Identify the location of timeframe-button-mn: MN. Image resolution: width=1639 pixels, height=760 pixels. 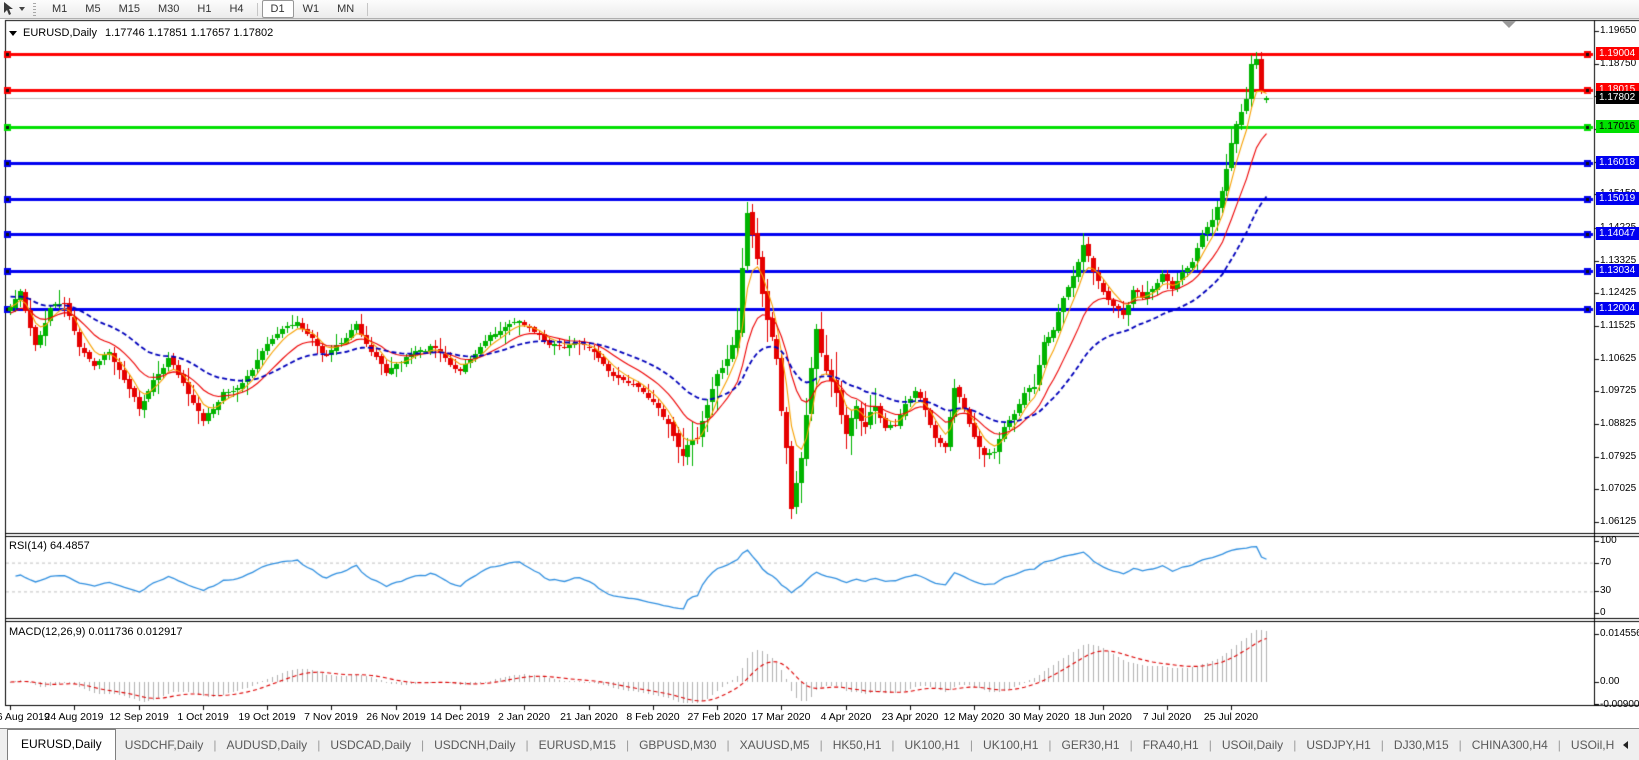
(345, 9).